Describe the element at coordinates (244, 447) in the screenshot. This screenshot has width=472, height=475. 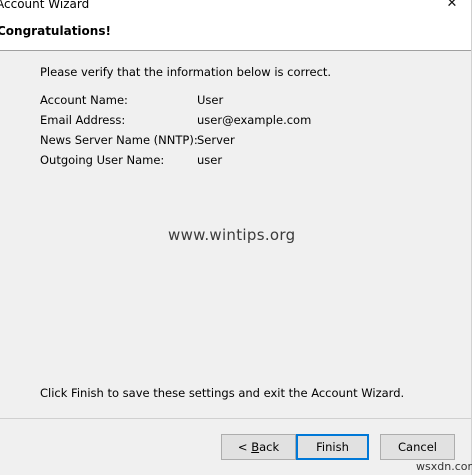
I see `back-button-prefix: <` at that location.